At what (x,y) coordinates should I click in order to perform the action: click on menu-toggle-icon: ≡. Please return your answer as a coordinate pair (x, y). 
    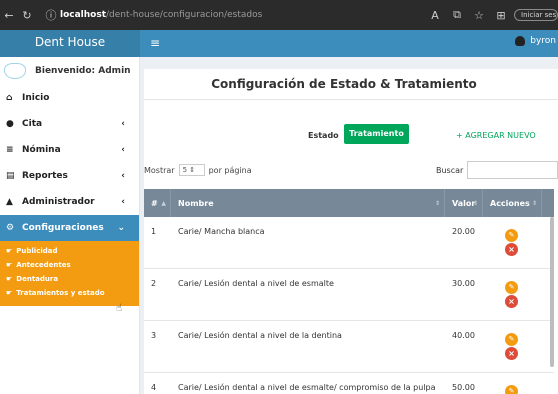
    Looking at the image, I should click on (155, 43).